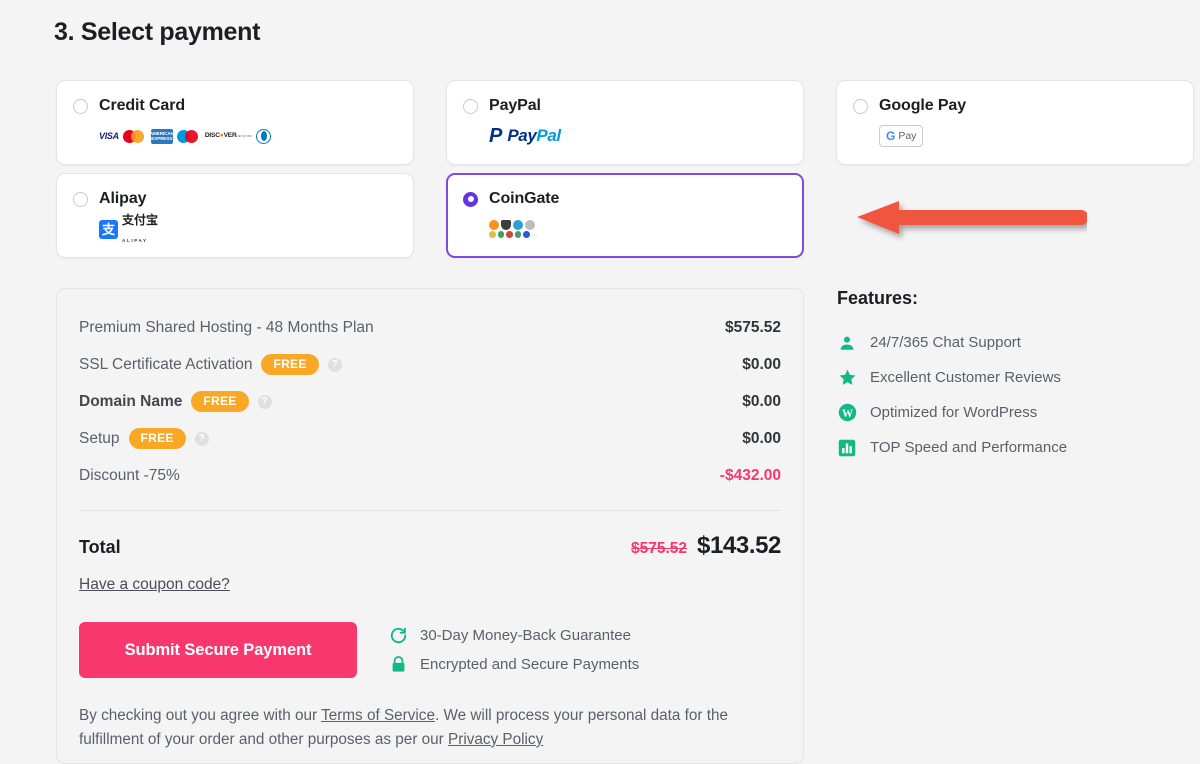 This screenshot has width=1200, height=764. What do you see at coordinates (525, 635) in the screenshot?
I see `assurance-text: 30-Day Money-Back Guarantee` at bounding box center [525, 635].